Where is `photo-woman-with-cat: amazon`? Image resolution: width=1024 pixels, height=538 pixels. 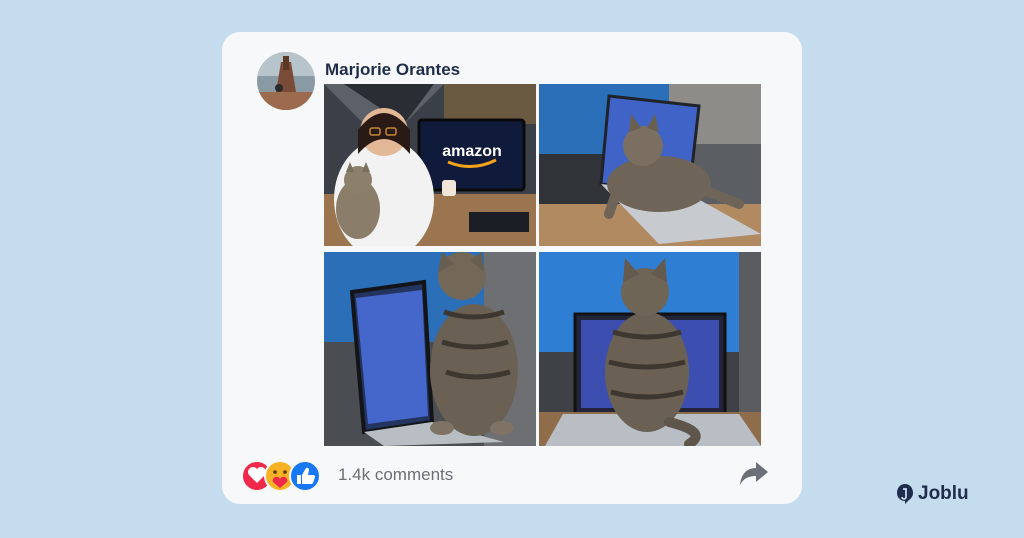 photo-woman-with-cat: amazon is located at coordinates (430, 165).